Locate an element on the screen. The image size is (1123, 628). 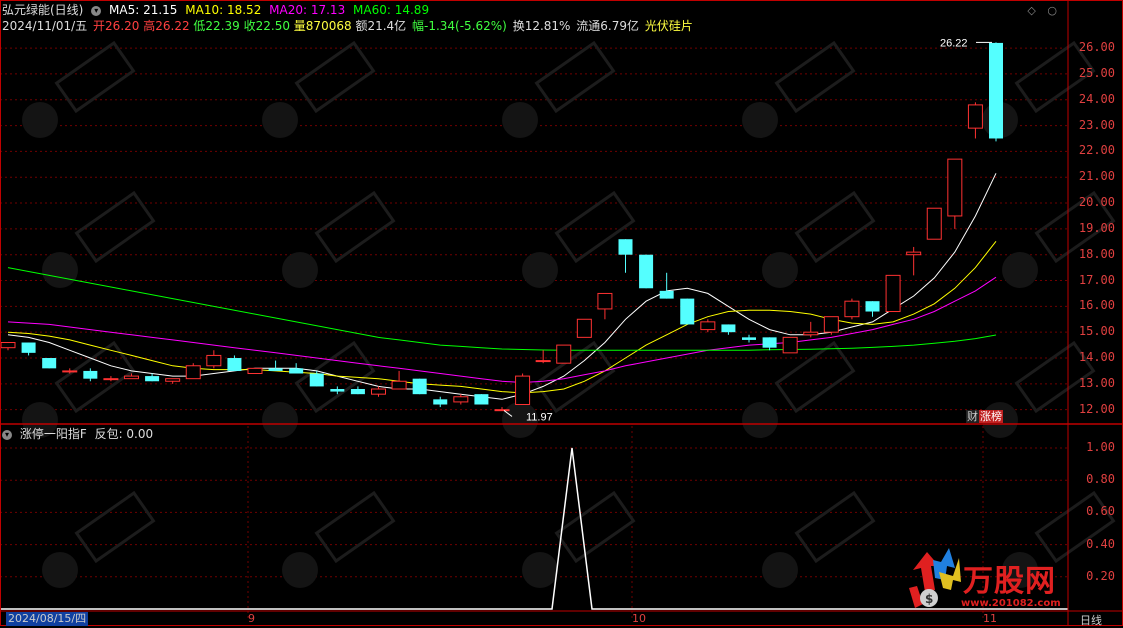
logo-arrows-icon: $ is located at coordinates (935, 578).